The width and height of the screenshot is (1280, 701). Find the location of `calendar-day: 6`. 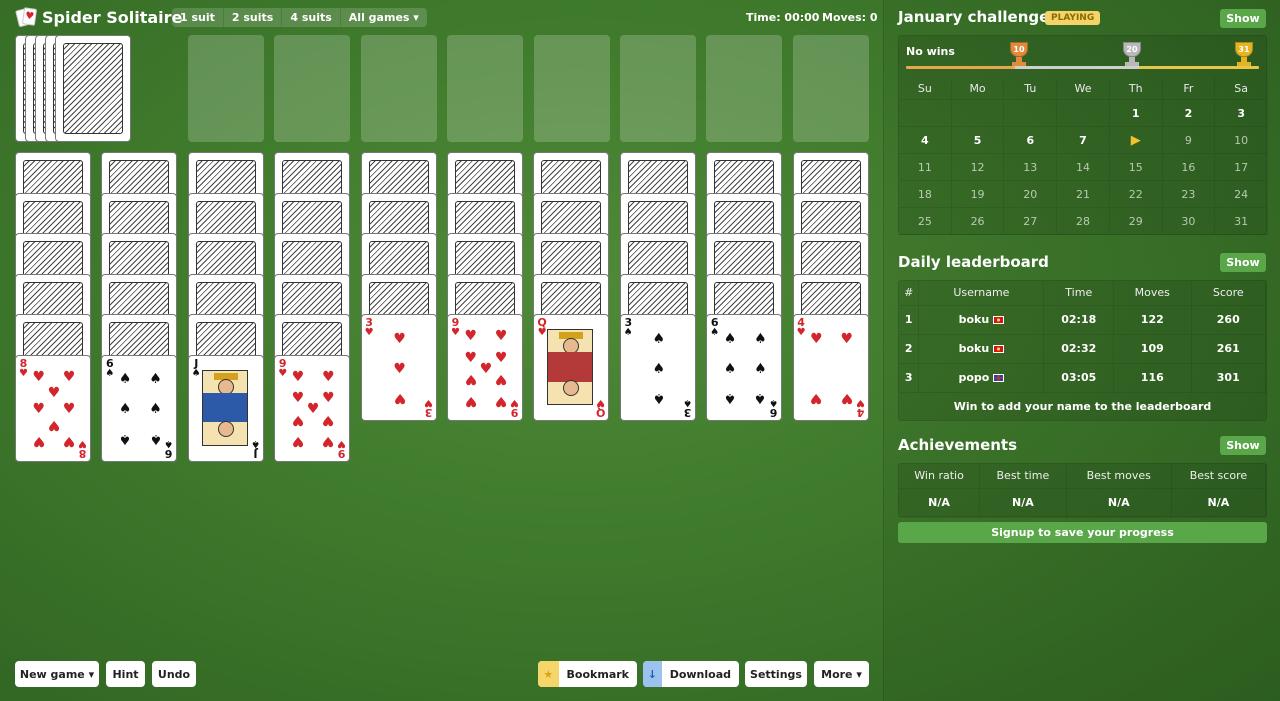

calendar-day: 6 is located at coordinates (1031, 140).